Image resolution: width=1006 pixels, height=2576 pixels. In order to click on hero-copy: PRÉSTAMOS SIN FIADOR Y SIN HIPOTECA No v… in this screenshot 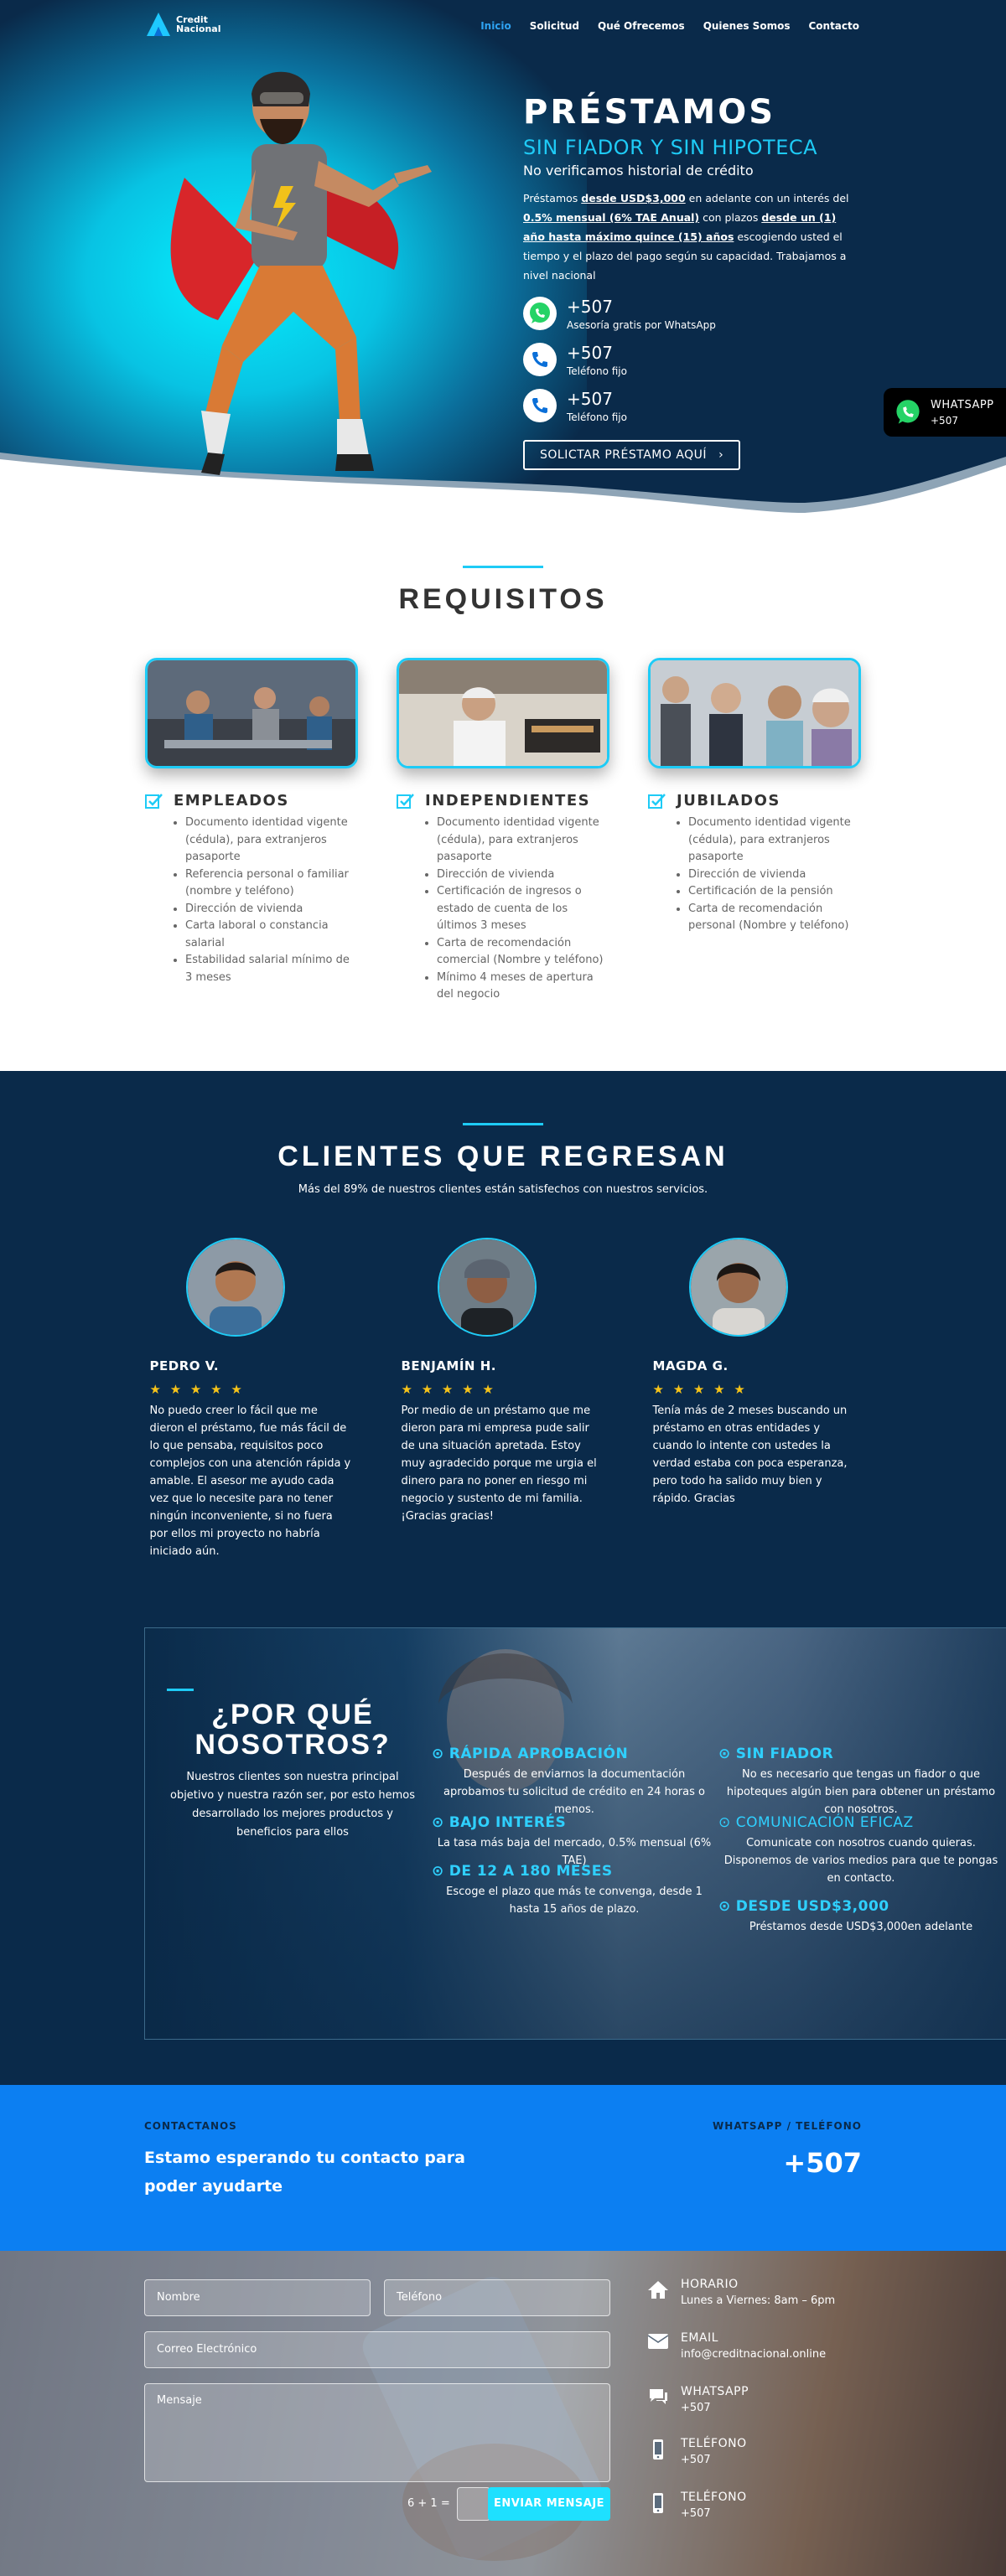, I will do `click(690, 281)`.